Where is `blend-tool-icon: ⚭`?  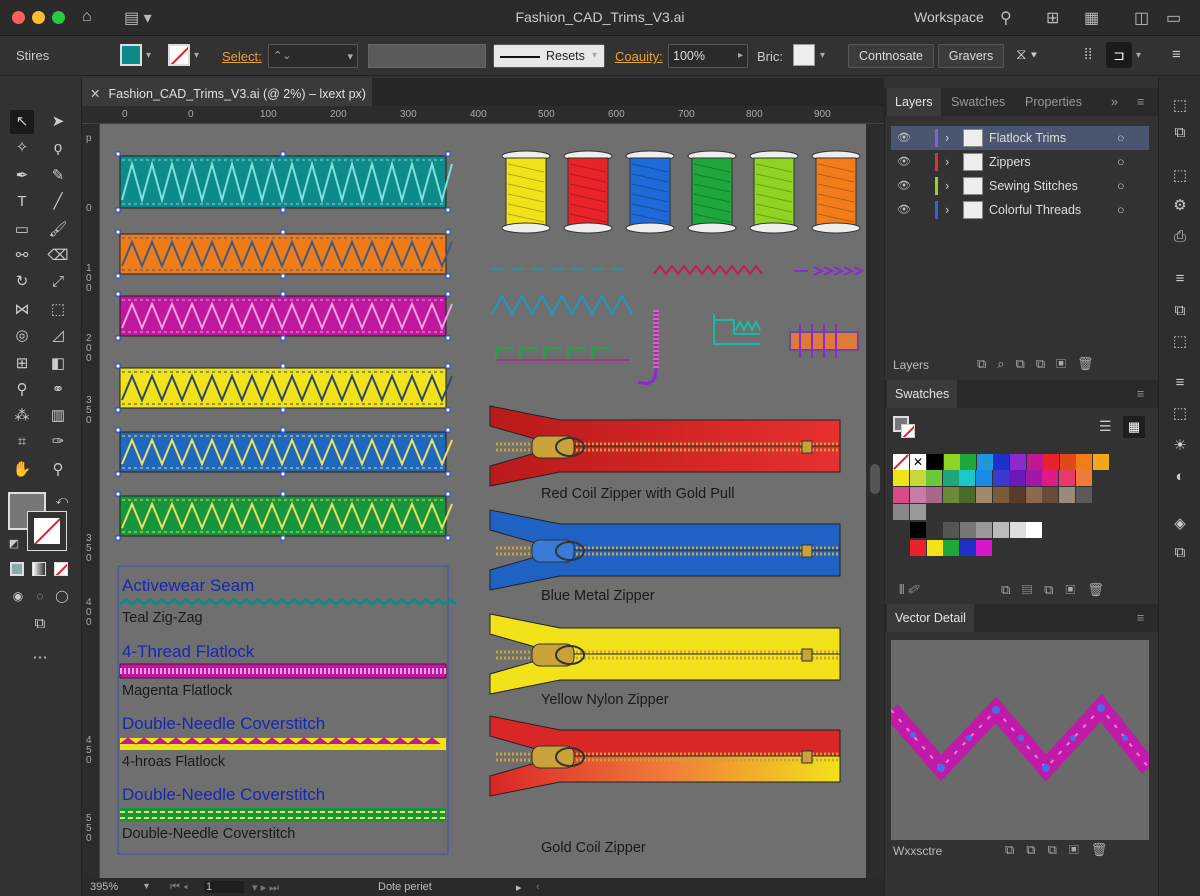 blend-tool-icon: ⚭ is located at coordinates (58, 390).